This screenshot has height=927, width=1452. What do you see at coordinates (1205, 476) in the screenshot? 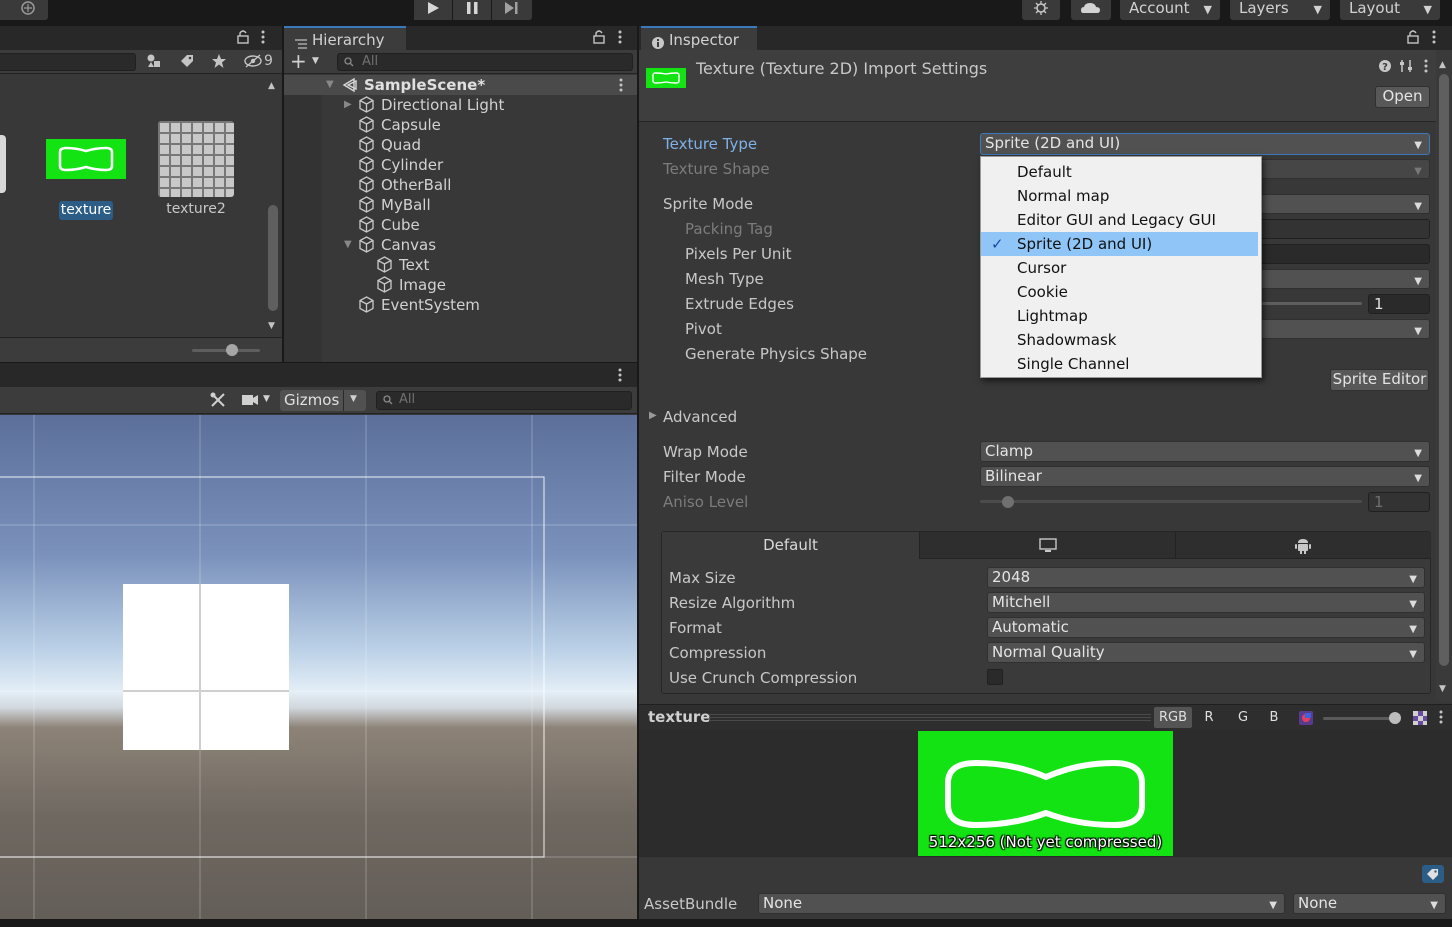
I see `filter-mode-dropdown: Bilinear ▼` at bounding box center [1205, 476].